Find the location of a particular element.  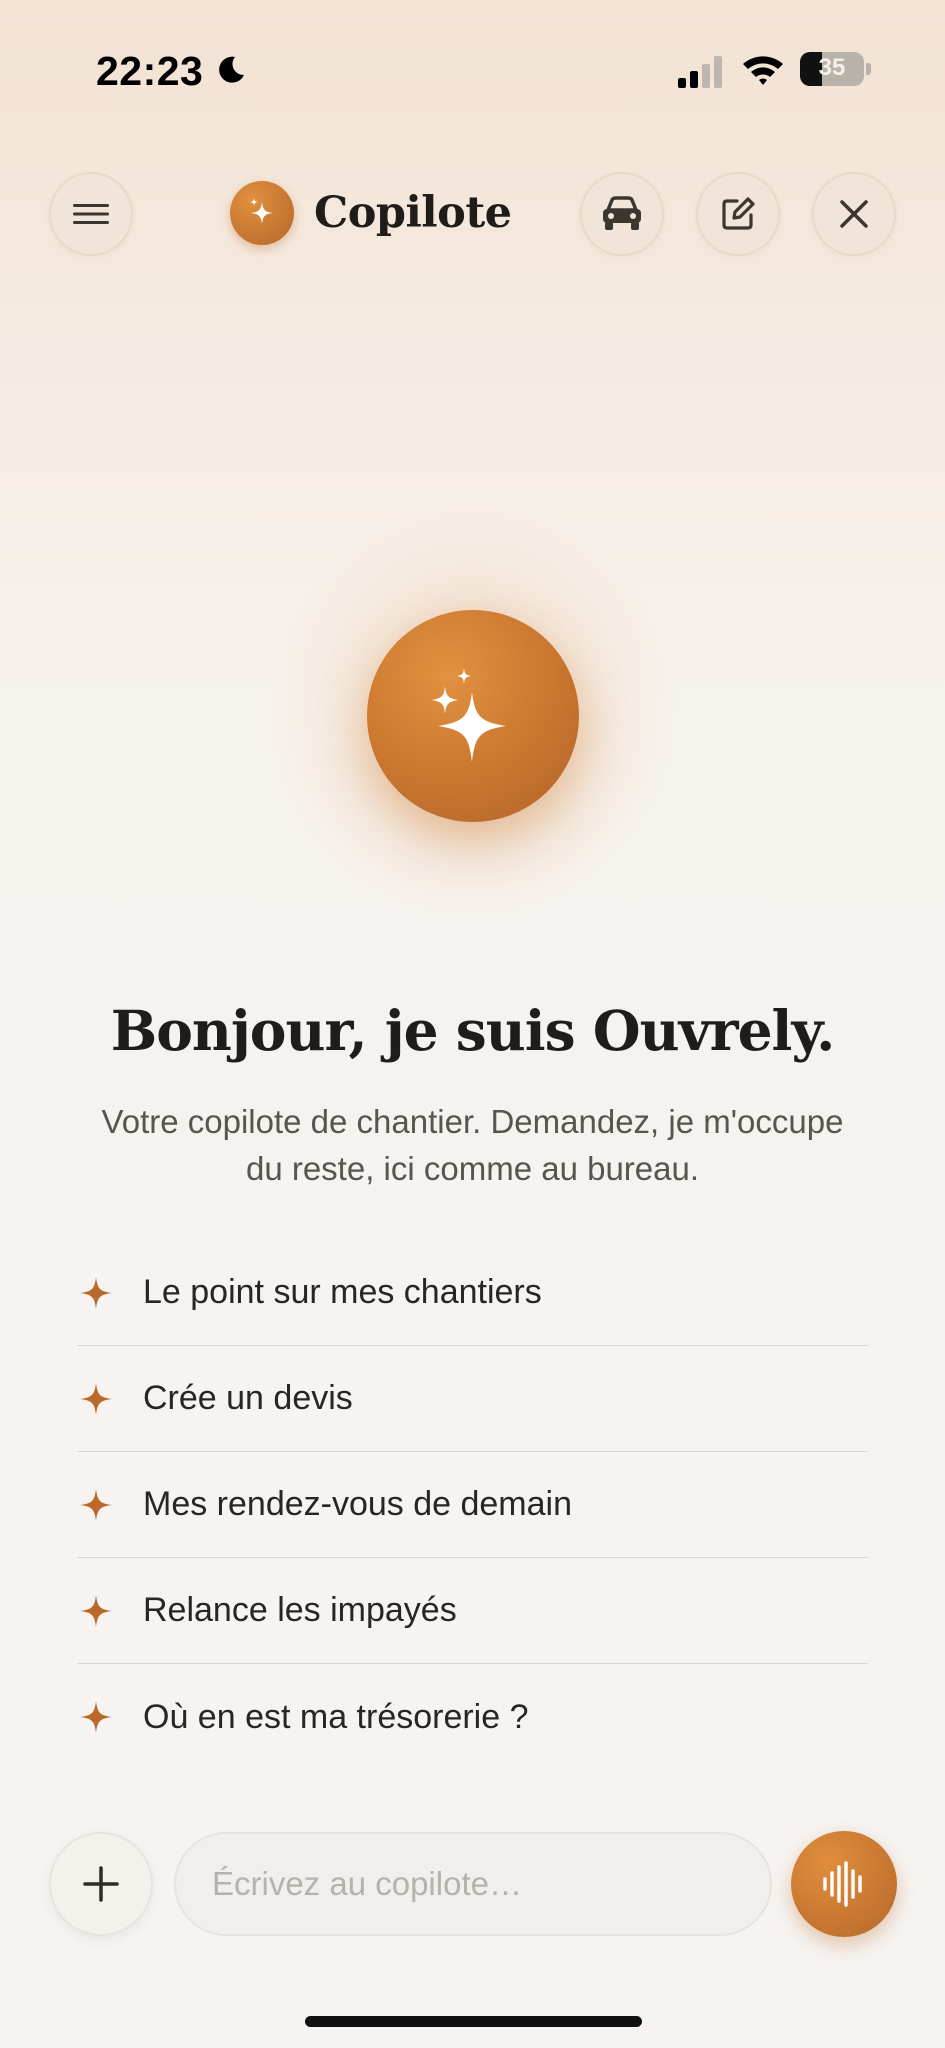

sparkles-icon is located at coordinates (469, 715).